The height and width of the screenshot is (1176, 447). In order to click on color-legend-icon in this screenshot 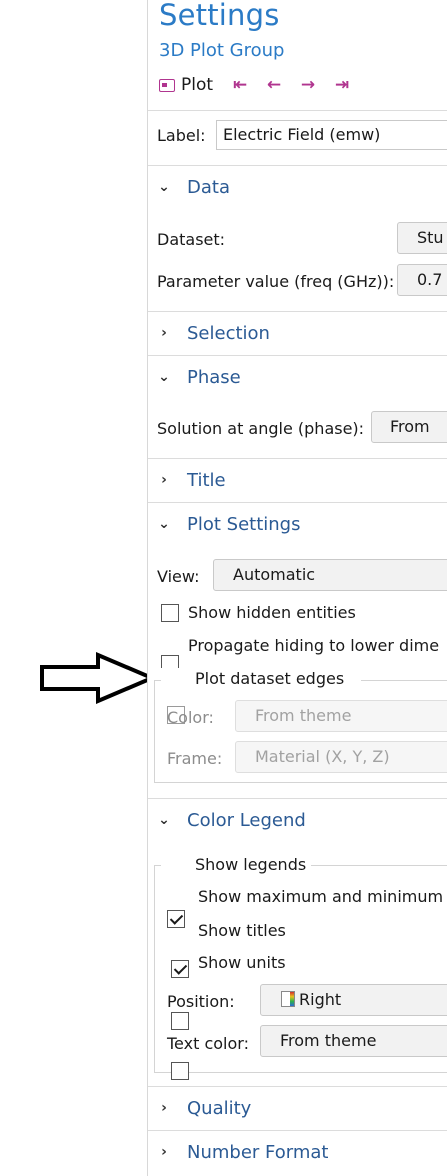, I will do `click(288, 999)`.